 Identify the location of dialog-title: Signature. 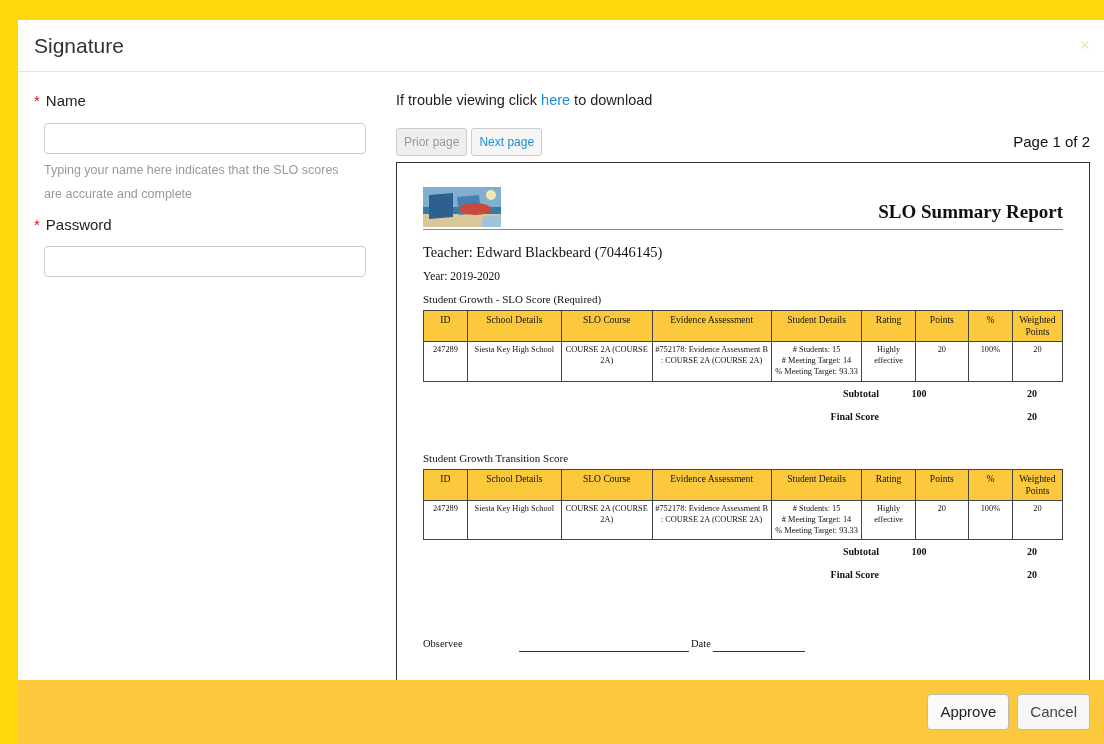
(79, 45).